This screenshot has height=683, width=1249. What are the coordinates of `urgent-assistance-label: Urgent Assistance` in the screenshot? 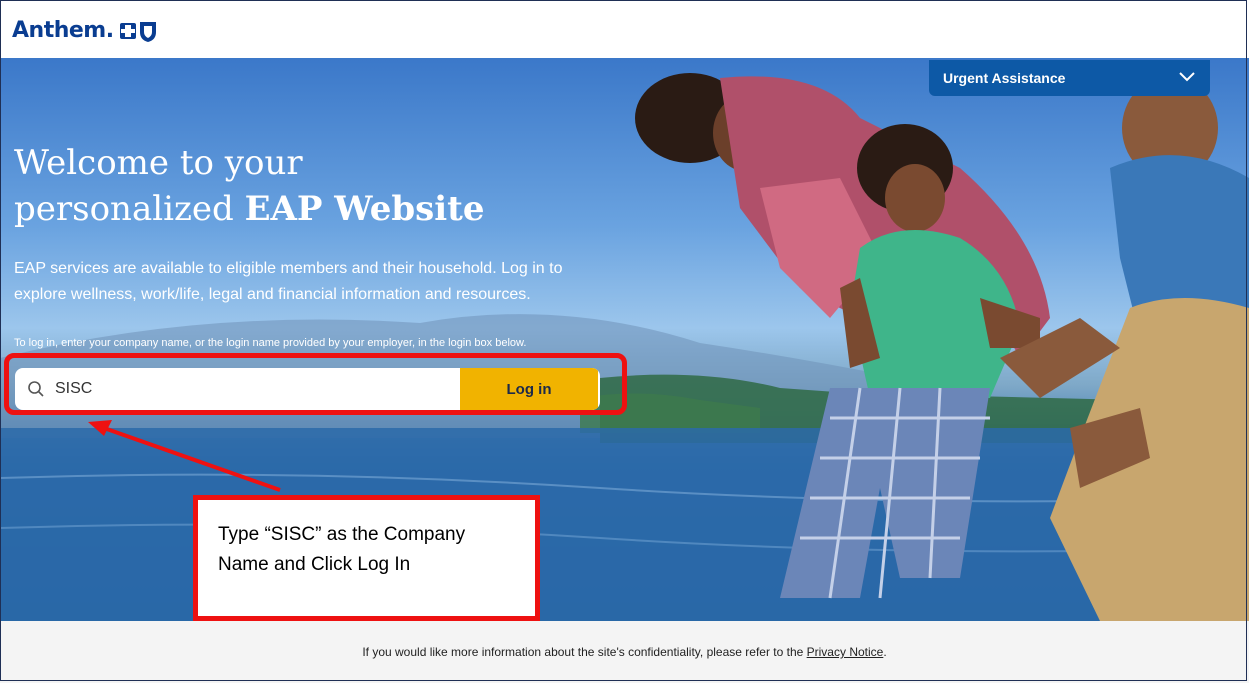 It's located at (1004, 78).